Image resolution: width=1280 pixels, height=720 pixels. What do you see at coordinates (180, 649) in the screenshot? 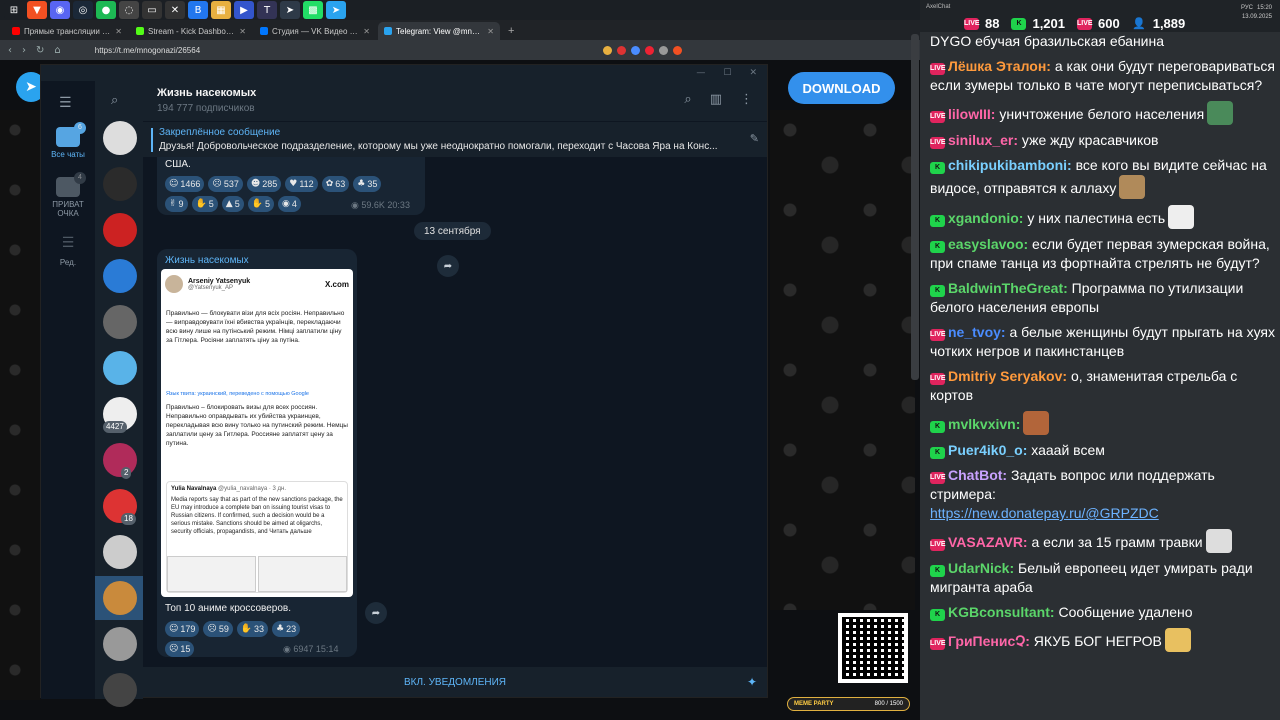
I see `reaction-chip: ☹ 15` at bounding box center [180, 649].